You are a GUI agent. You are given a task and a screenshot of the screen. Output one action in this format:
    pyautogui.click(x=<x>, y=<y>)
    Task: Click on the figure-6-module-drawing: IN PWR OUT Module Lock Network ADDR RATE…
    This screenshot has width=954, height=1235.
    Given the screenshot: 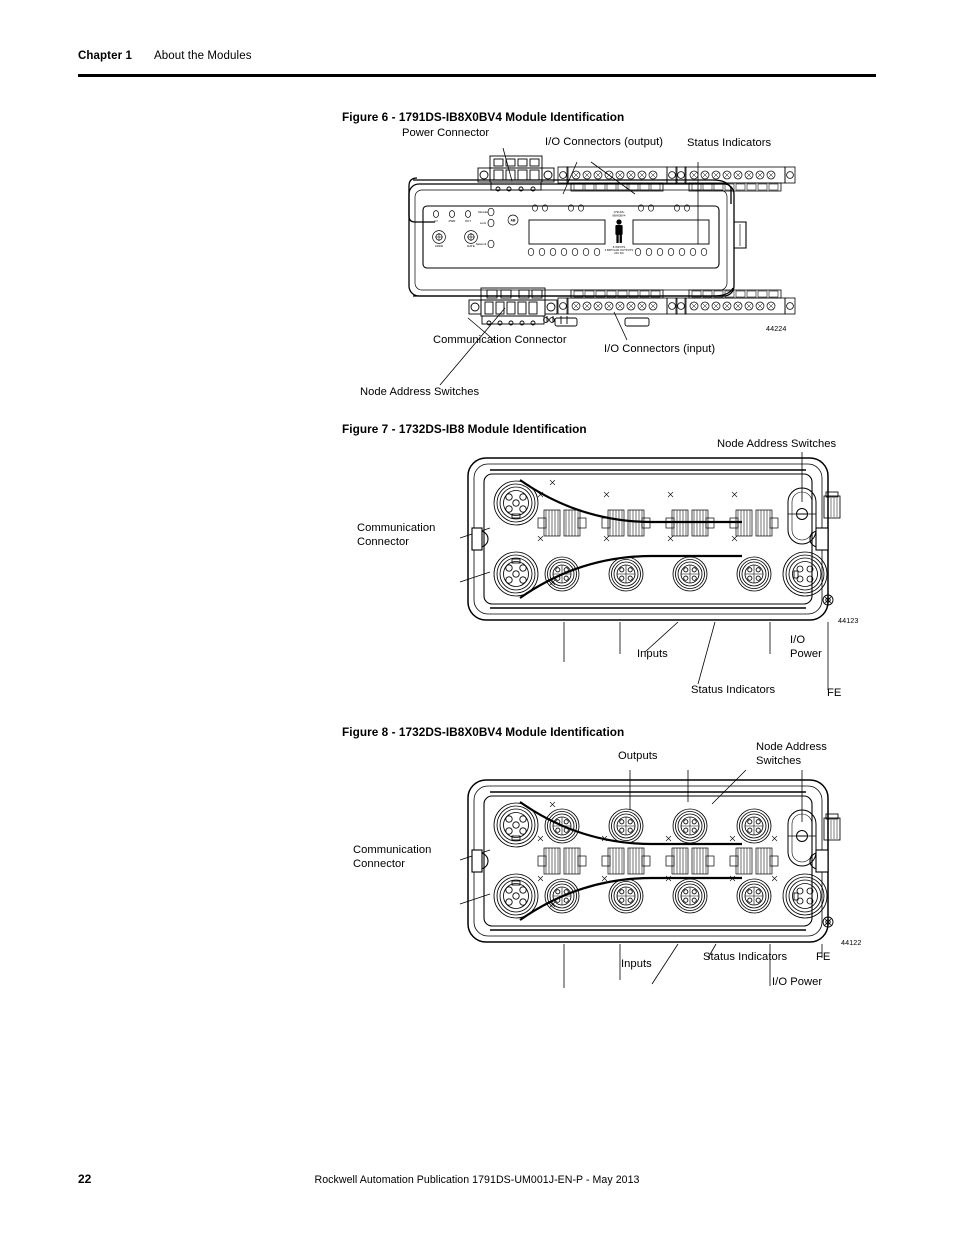 What is the action you would take?
    pyautogui.click(x=602, y=266)
    